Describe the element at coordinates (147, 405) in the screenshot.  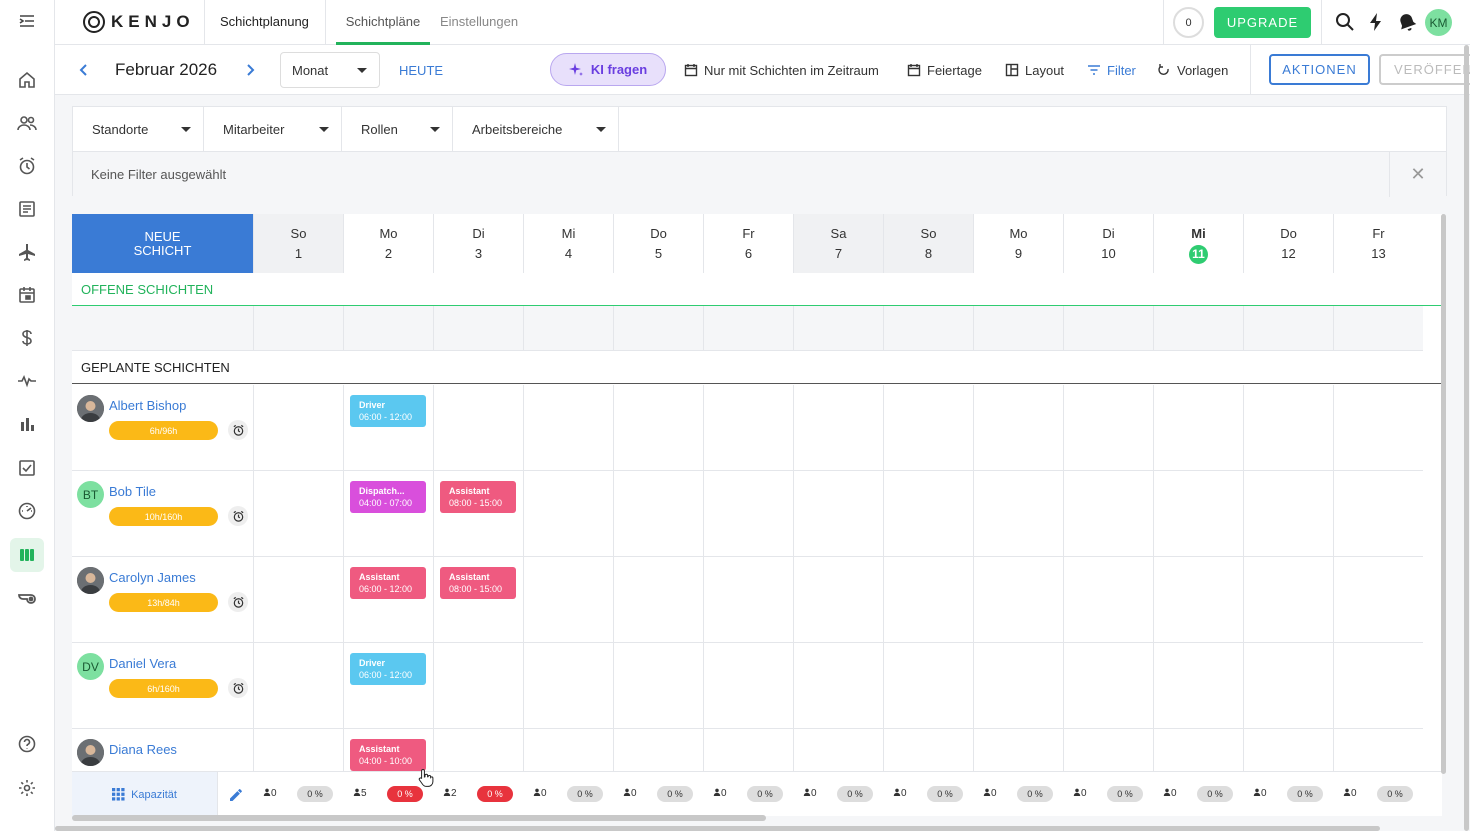
I see `employee-name: Albert Bishop` at that location.